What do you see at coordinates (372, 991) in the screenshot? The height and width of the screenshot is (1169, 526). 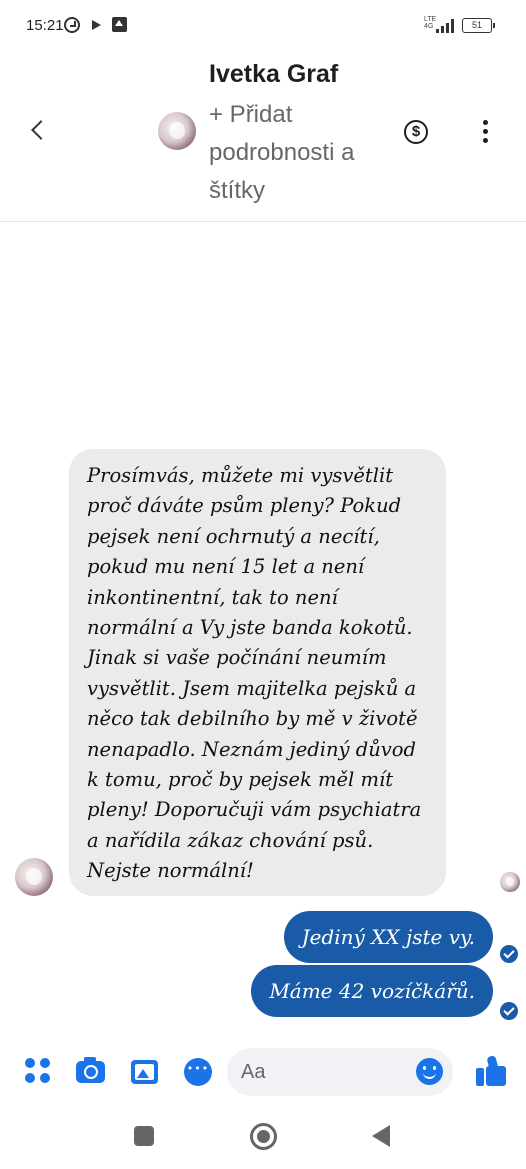 I see `outgoing-message-bubble: Máme 42 vozíčkářů.` at bounding box center [372, 991].